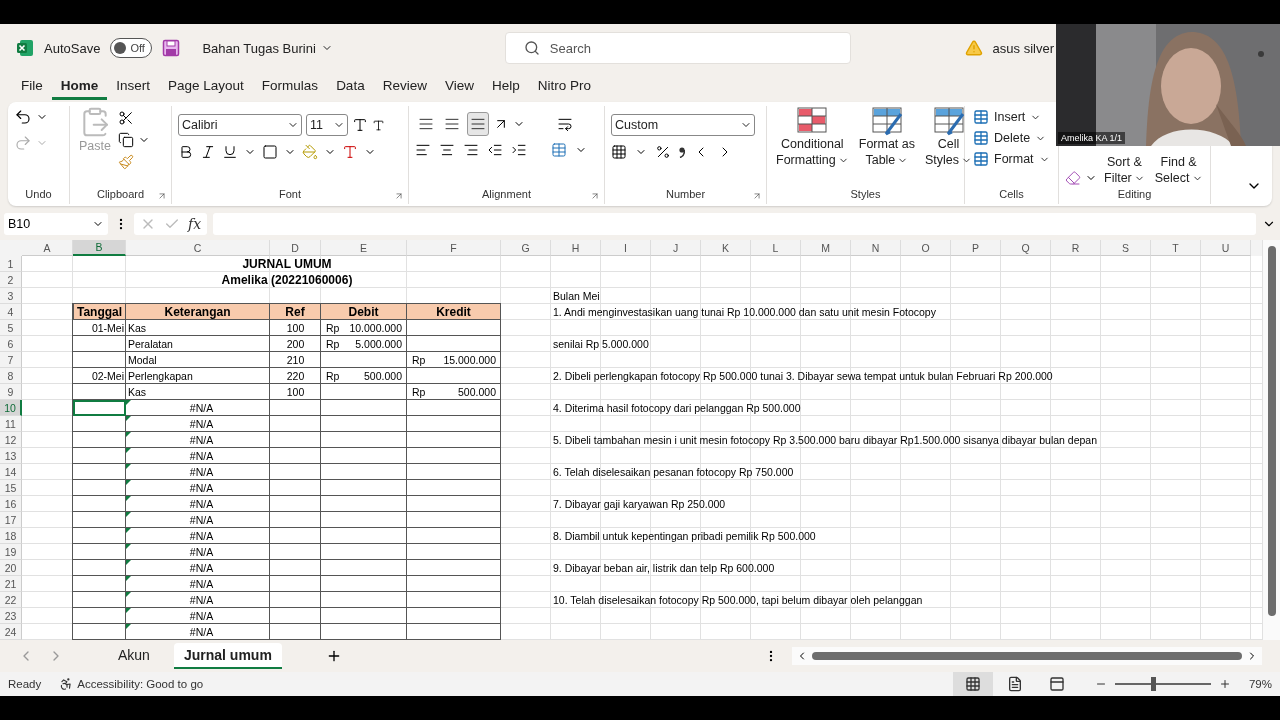  I want to click on number-format-field: Custom, so click(683, 125).